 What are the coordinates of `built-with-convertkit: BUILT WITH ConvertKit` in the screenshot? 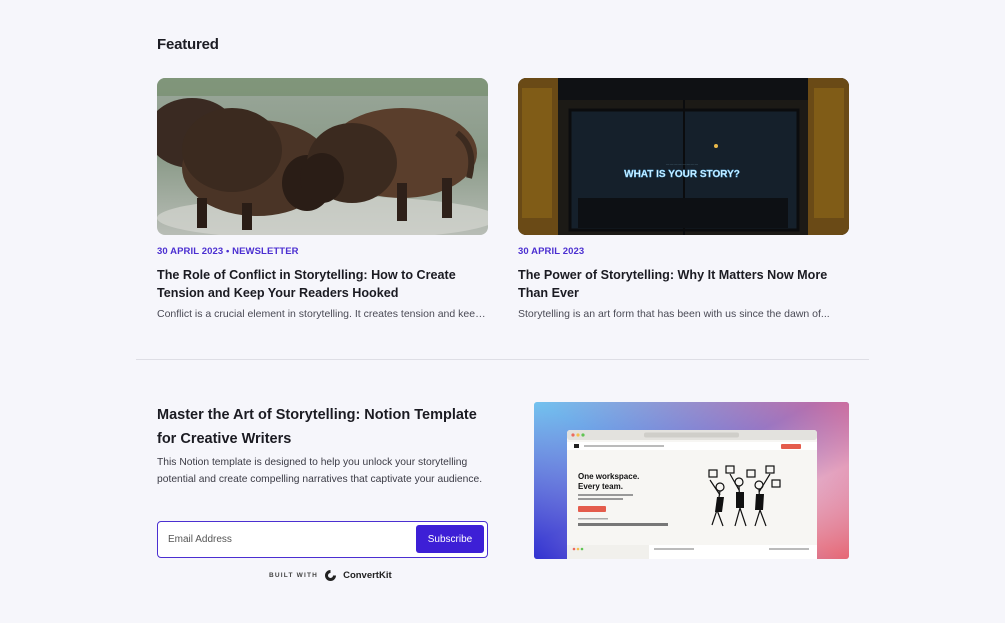 It's located at (330, 575).